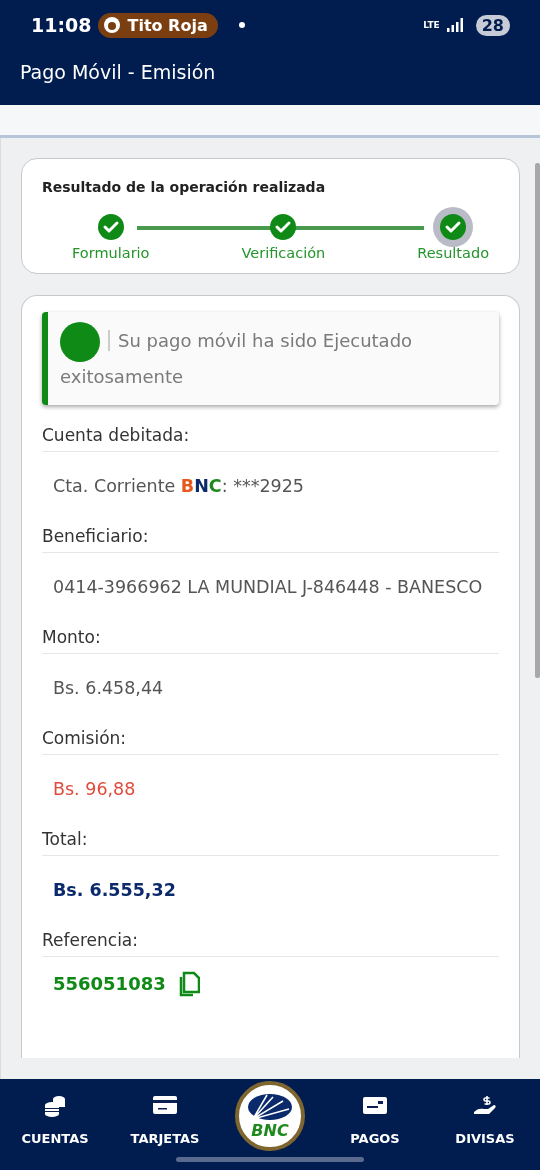 The image size is (540, 1170). What do you see at coordinates (268, 587) in the screenshot?
I see `field-value: 0414-3966962 LA MUNDIAL J-846448 - BANESCO` at bounding box center [268, 587].